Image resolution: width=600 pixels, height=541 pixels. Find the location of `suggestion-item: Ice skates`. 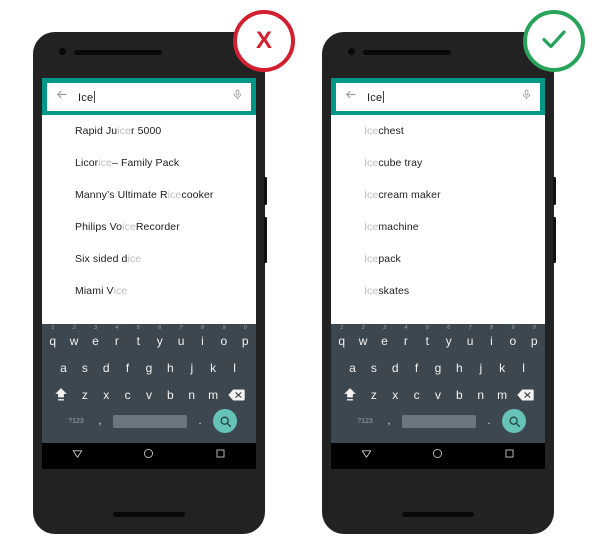

suggestion-item: Ice skates is located at coordinates (438, 291).